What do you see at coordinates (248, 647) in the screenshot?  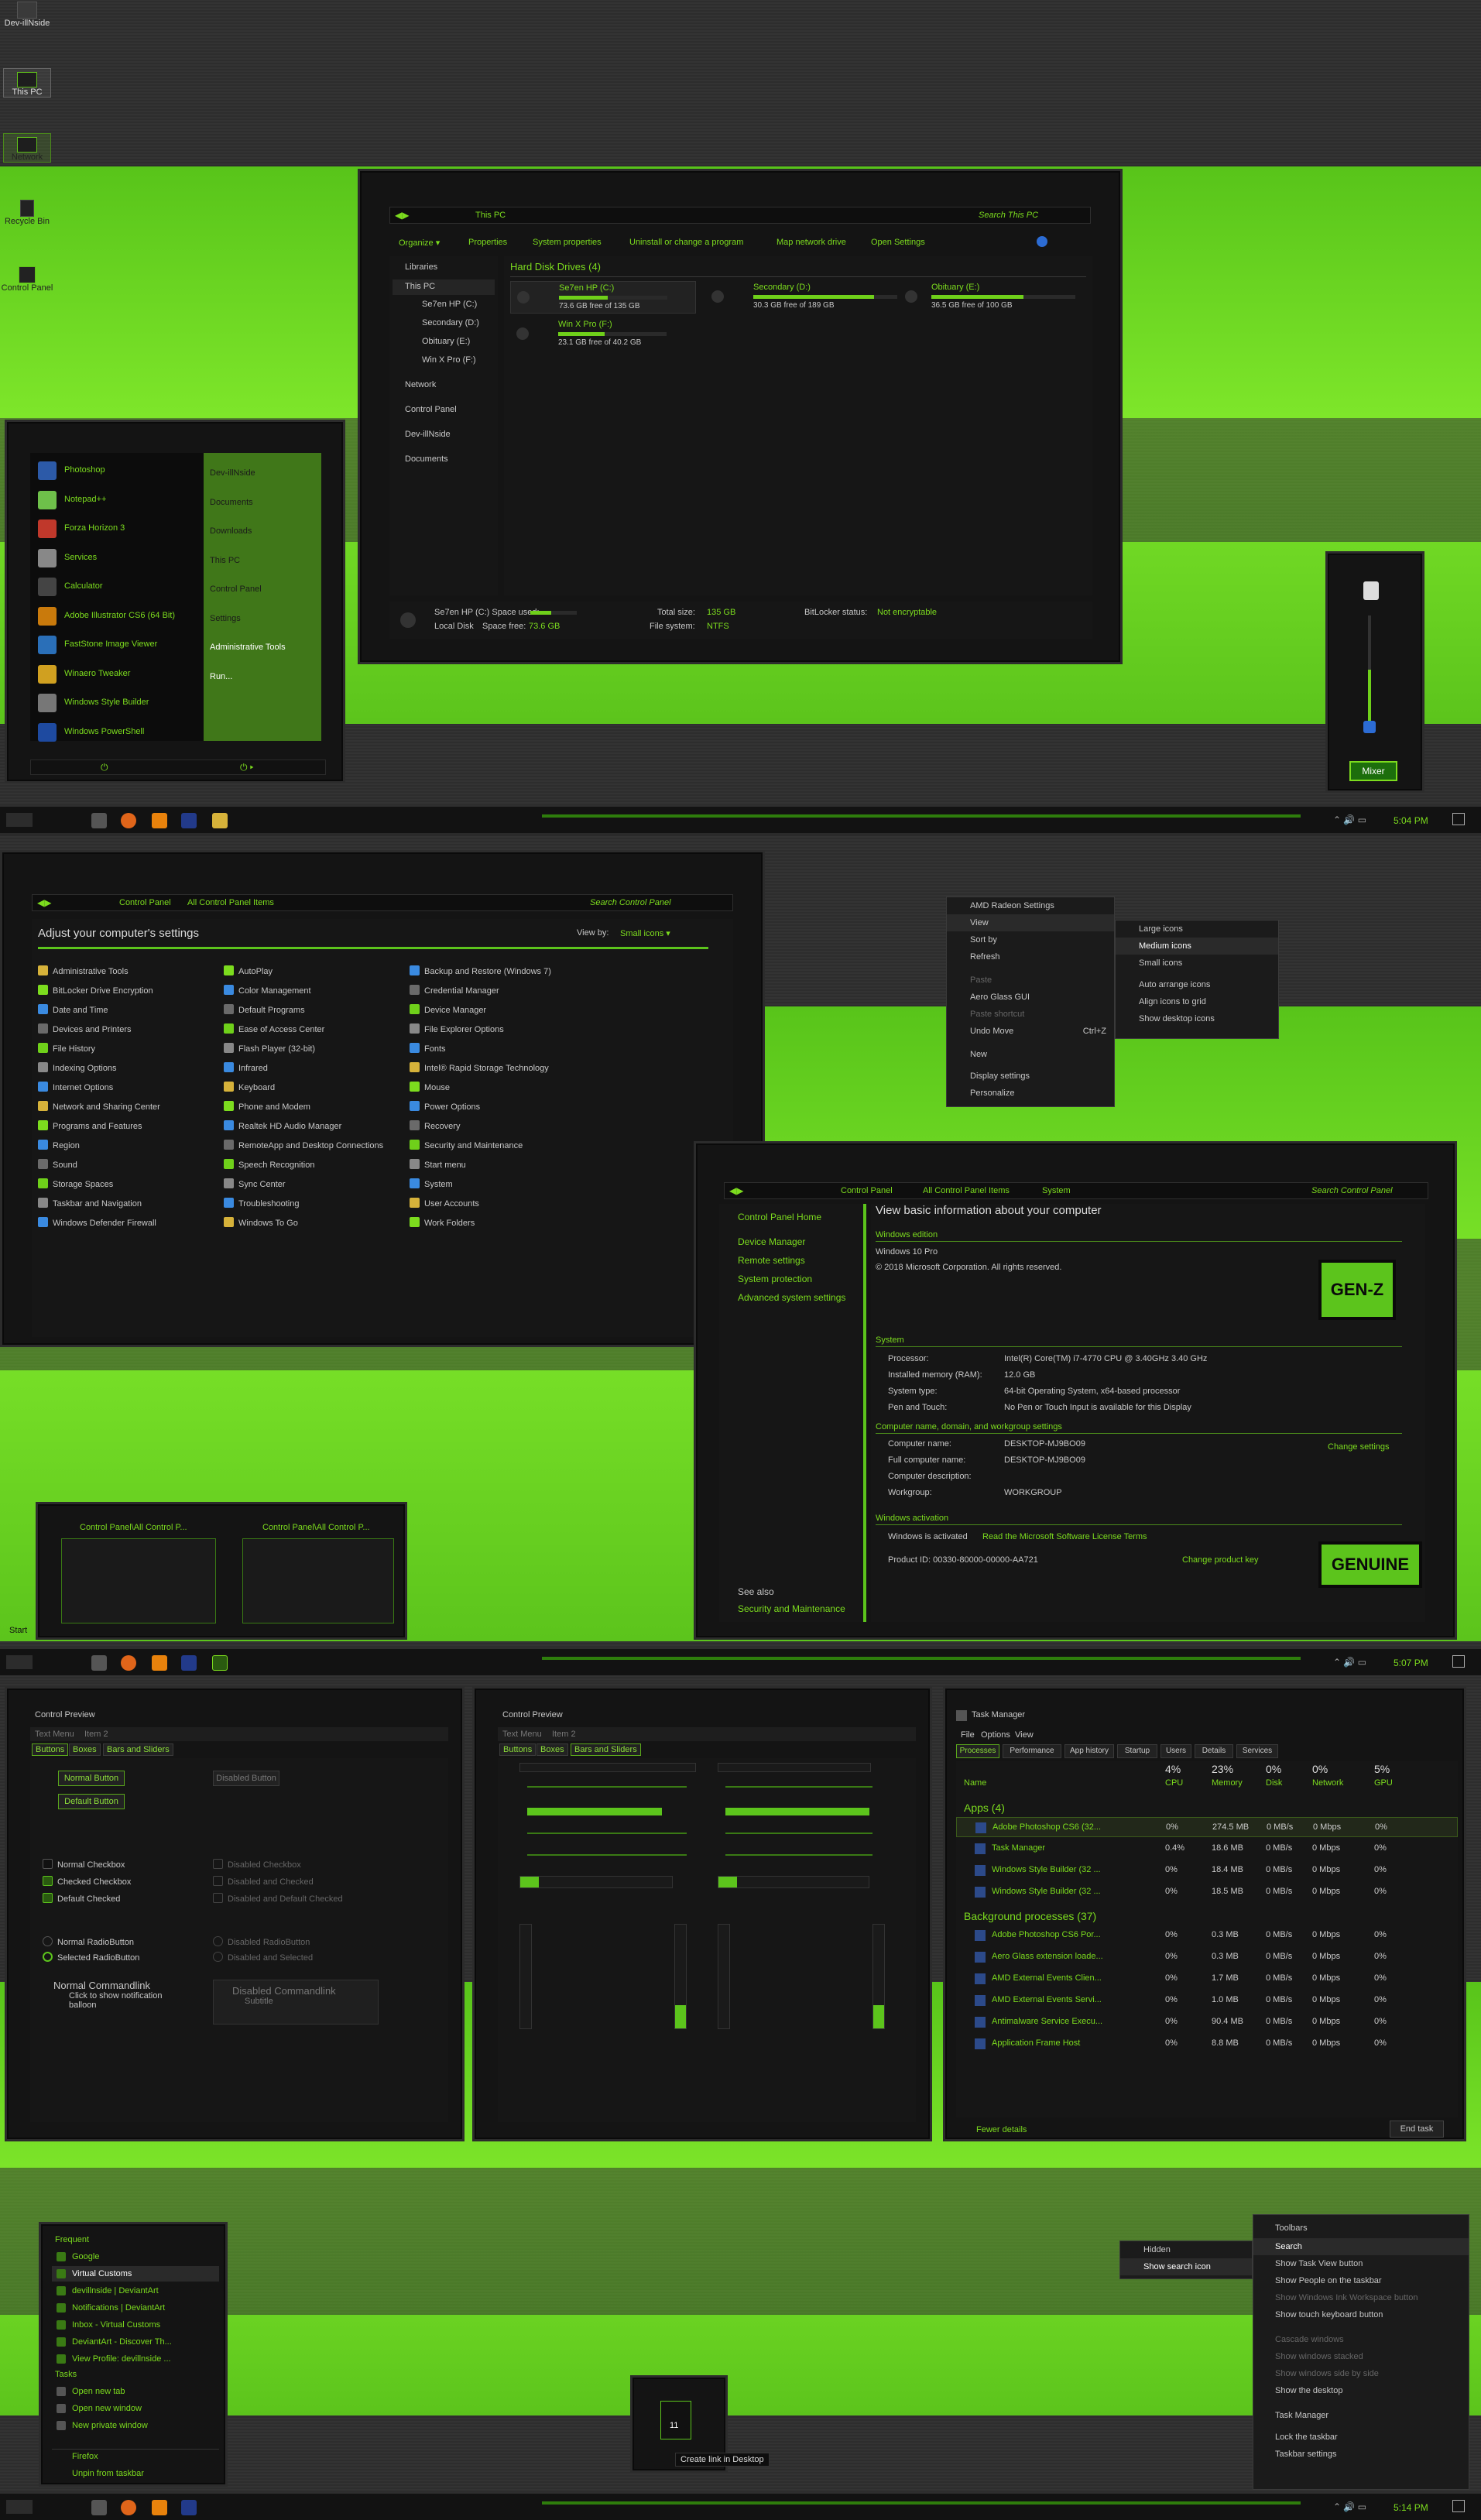 I see `start-place-item: Administrative Tools` at bounding box center [248, 647].